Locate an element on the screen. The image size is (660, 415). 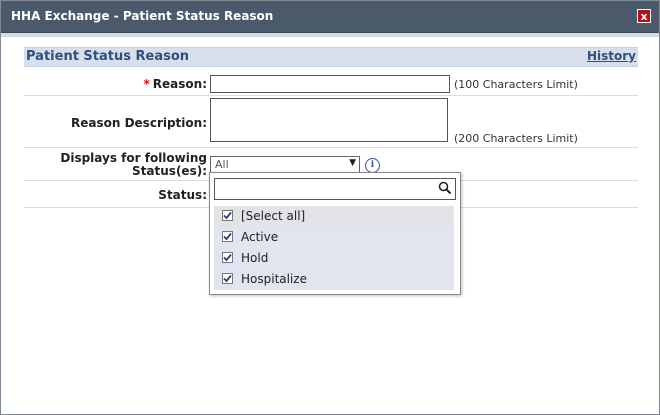
statuses-label-line2: Status(es): is located at coordinates (169, 171).